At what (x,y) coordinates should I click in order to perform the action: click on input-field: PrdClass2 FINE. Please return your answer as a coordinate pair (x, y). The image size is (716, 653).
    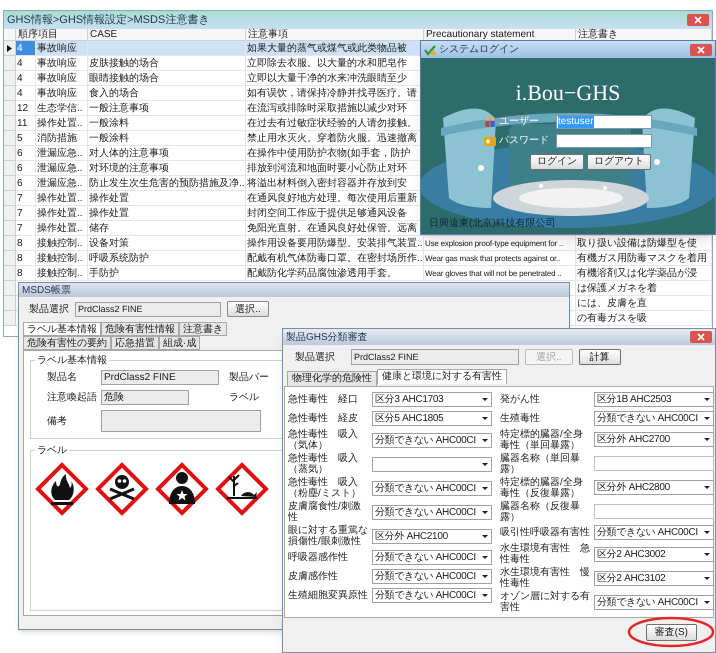
    Looking at the image, I should click on (160, 377).